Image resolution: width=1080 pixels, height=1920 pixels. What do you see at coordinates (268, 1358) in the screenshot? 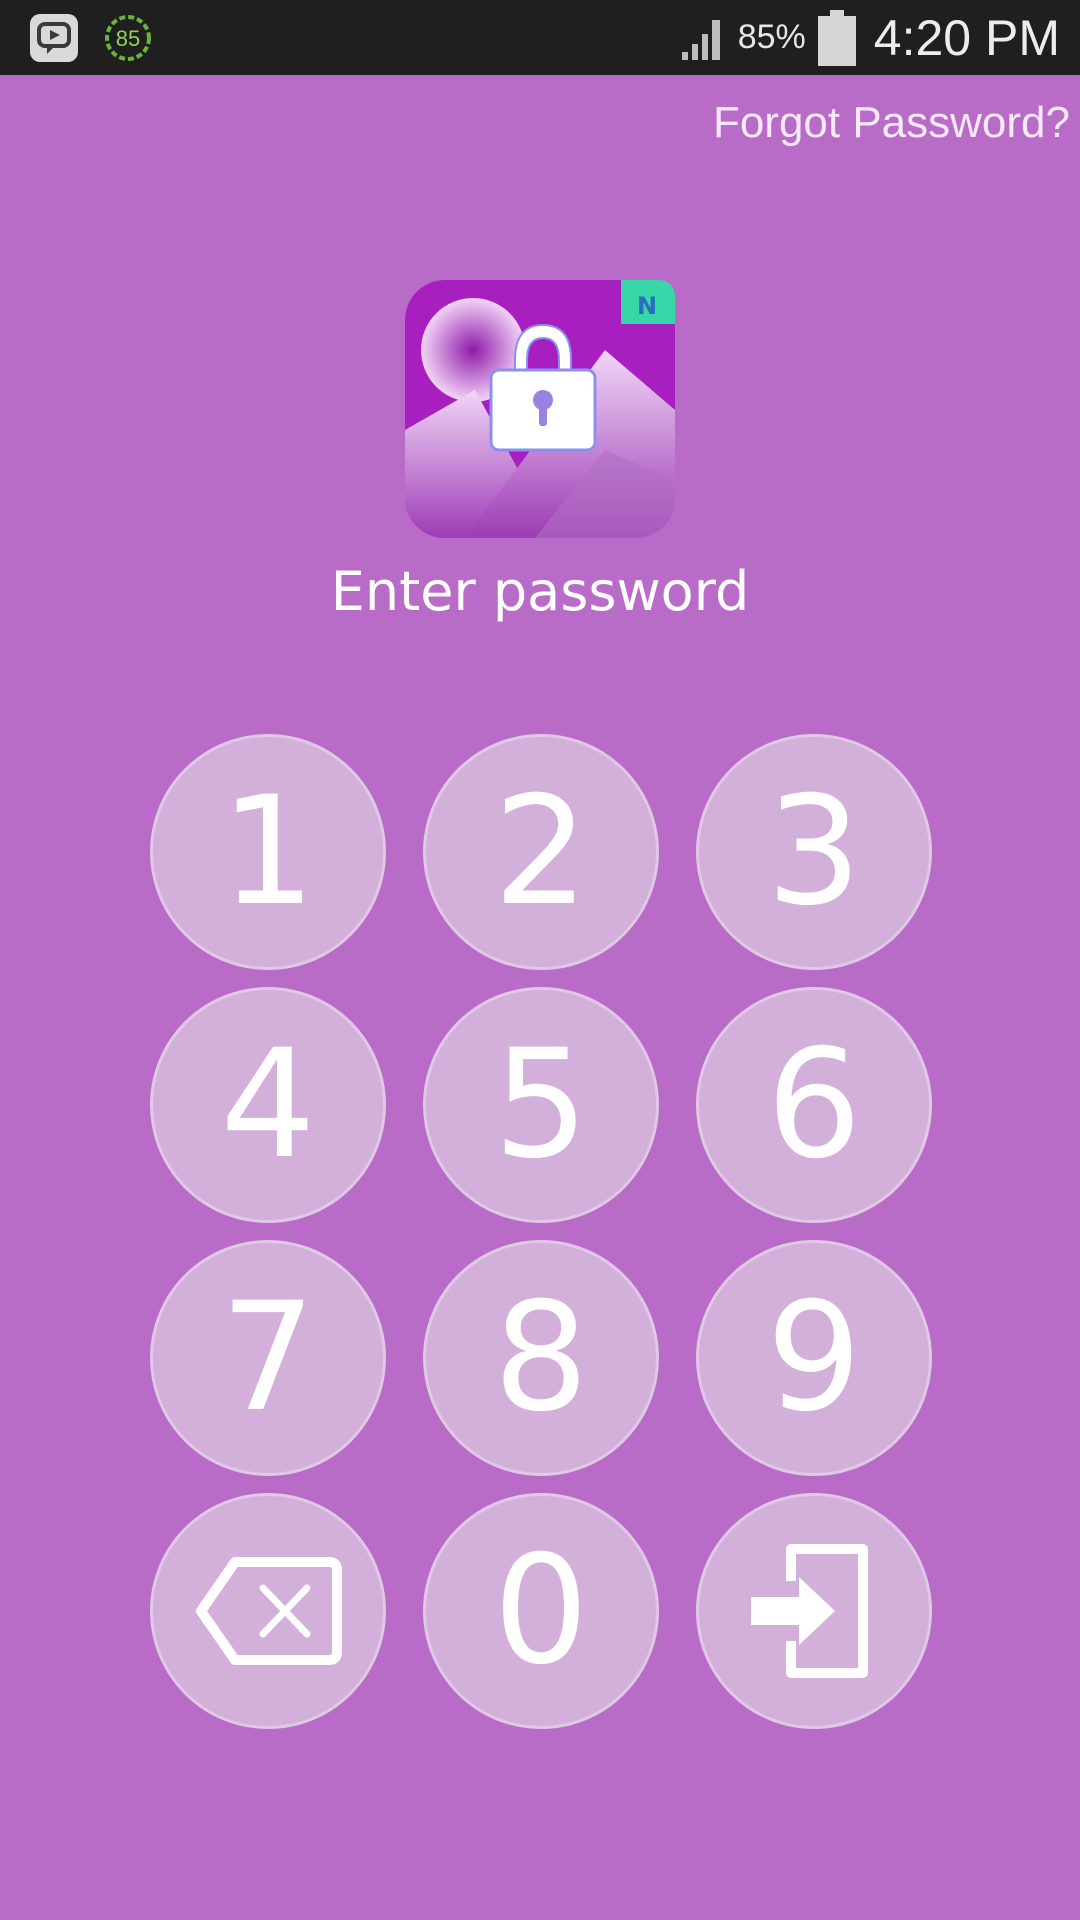
I see `key-7: 7` at bounding box center [268, 1358].